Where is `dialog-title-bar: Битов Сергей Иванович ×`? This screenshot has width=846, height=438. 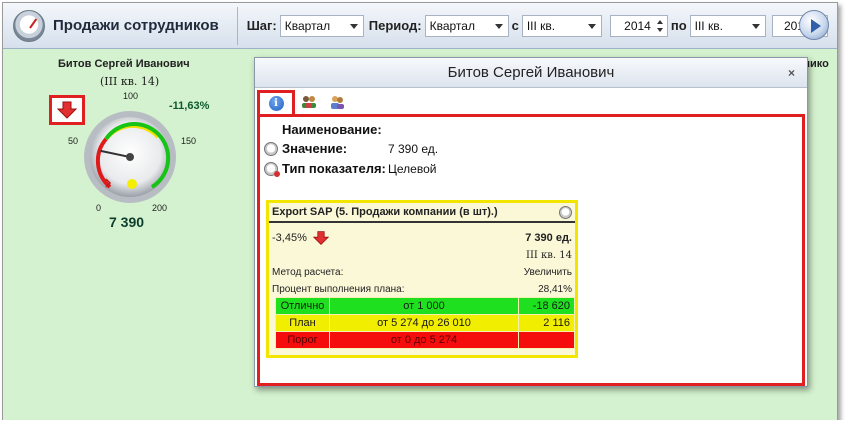 dialog-title-bar: Битов Сергей Иванович × is located at coordinates (531, 73).